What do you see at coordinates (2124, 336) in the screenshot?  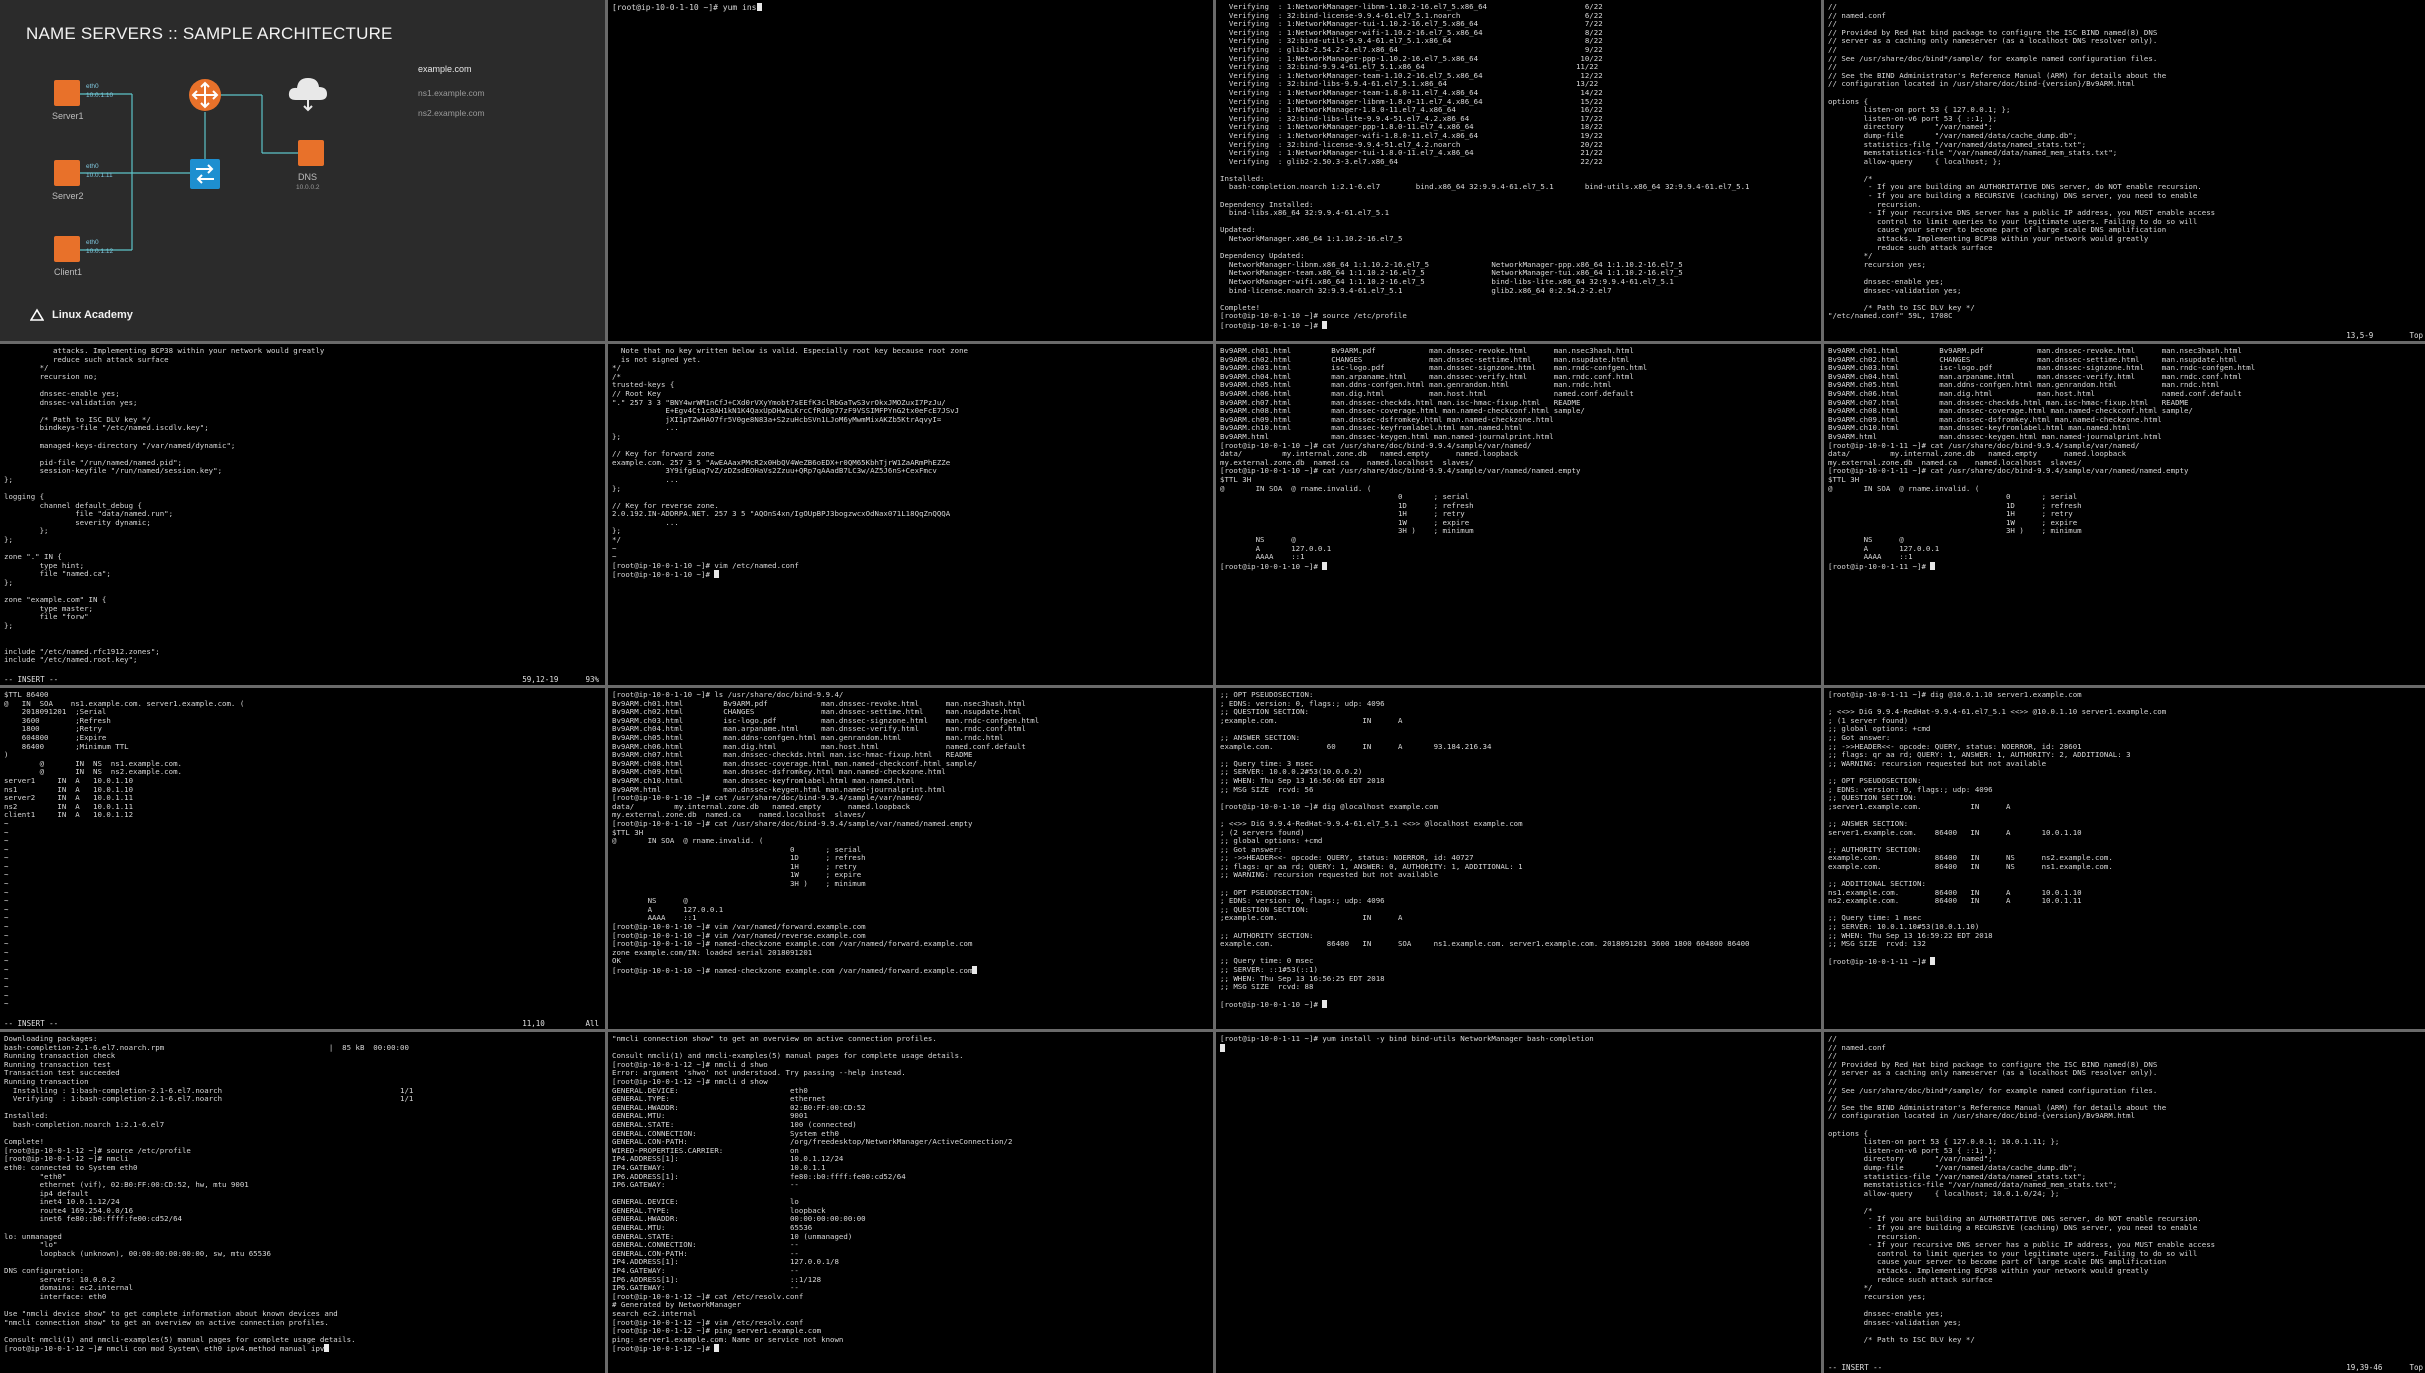 I see `vim-statusbar: 13,5-9 Top` at bounding box center [2124, 336].